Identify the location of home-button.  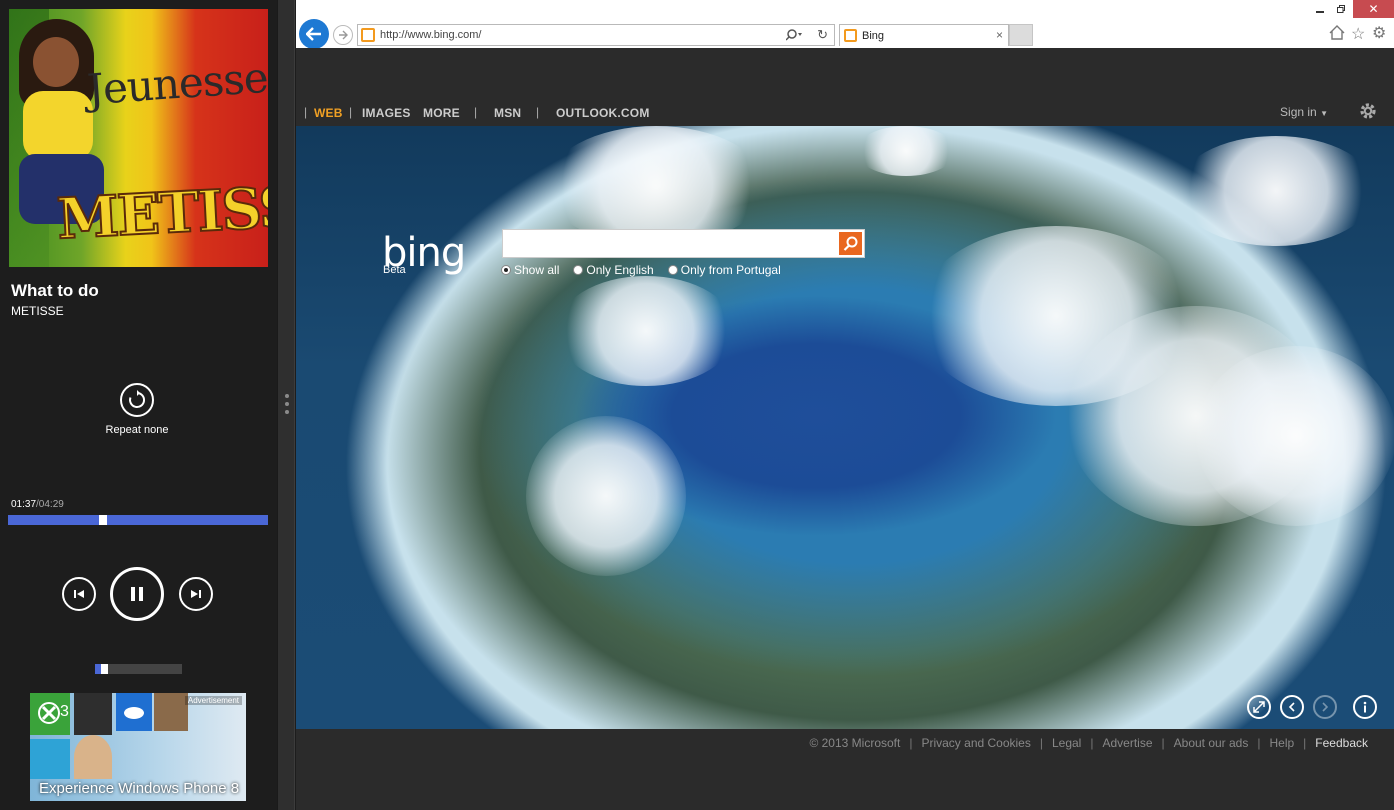
(1337, 35).